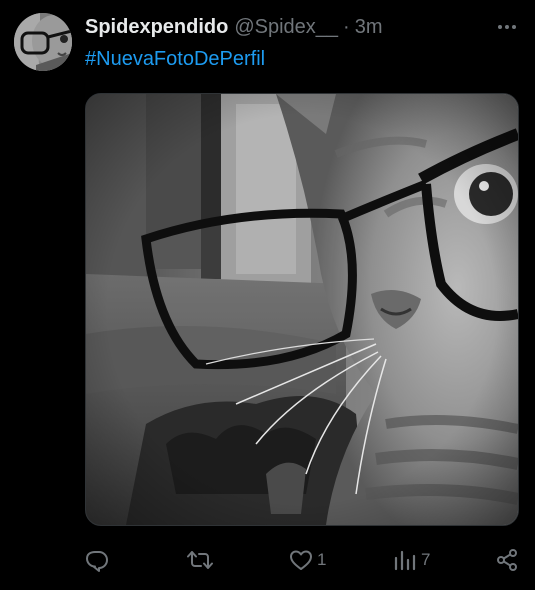 This screenshot has width=535, height=590. Describe the element at coordinates (322, 559) in the screenshot. I see `like-count: 1` at that location.